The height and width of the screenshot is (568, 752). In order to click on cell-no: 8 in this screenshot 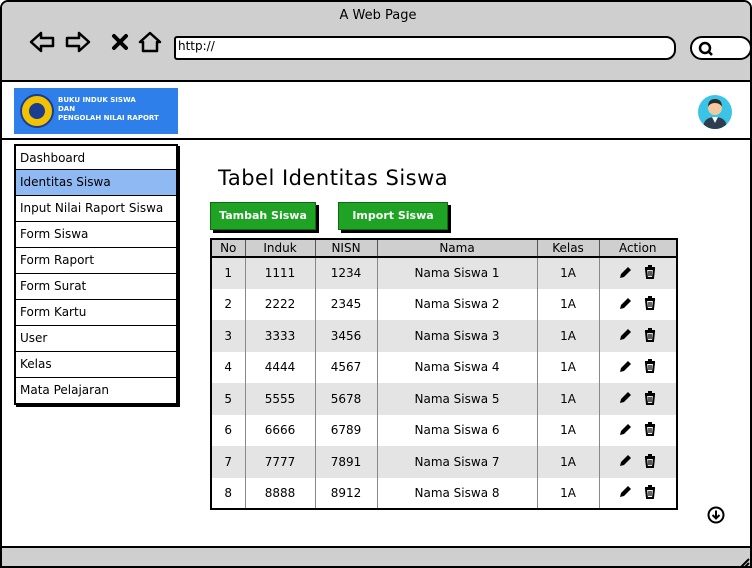, I will do `click(228, 493)`.